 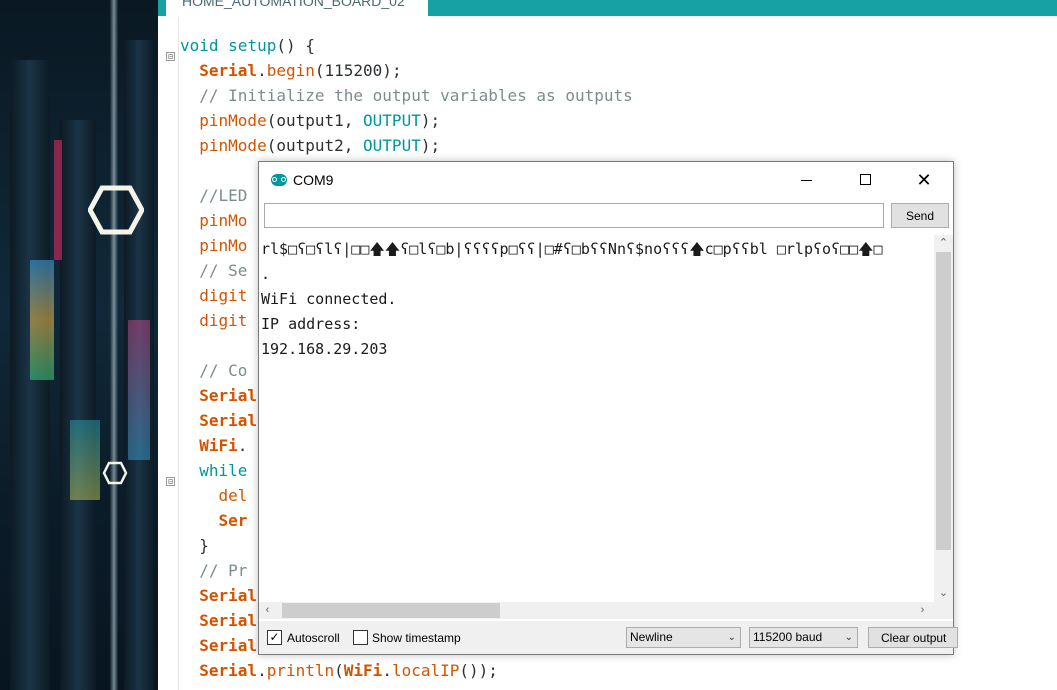 I want to click on autoscroll-checkbox: ✓, so click(x=274, y=637).